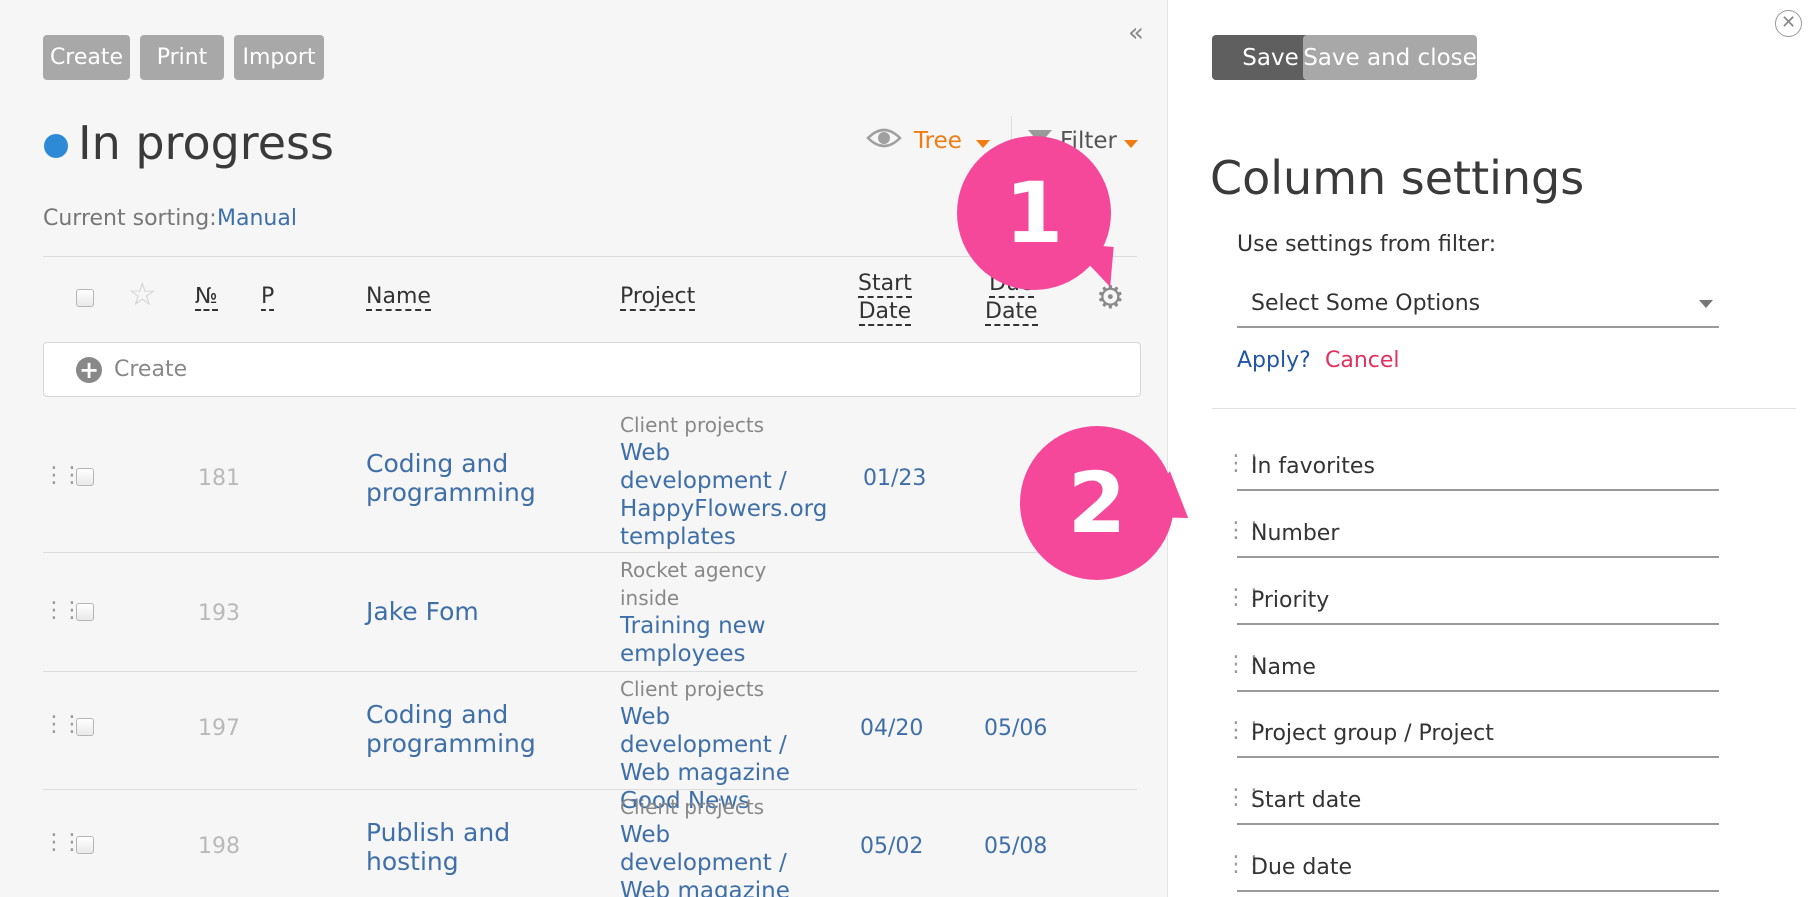 The height and width of the screenshot is (897, 1820). I want to click on use-settings-label: Use settings from filter:, so click(1367, 244).